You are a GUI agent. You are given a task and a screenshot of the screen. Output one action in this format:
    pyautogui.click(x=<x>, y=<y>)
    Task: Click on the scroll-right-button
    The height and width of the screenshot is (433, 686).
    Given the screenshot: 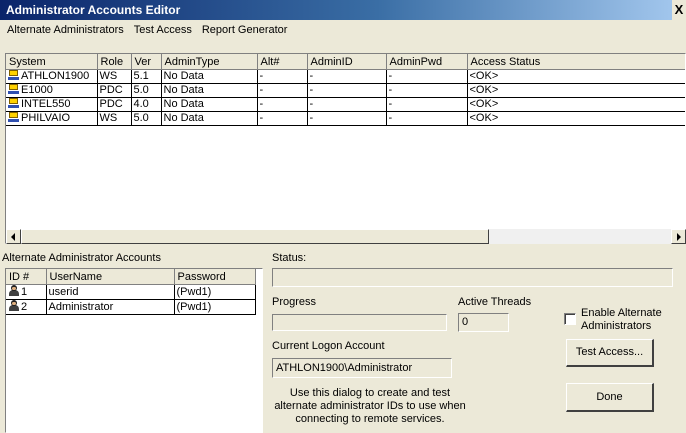 What is the action you would take?
    pyautogui.click(x=678, y=236)
    